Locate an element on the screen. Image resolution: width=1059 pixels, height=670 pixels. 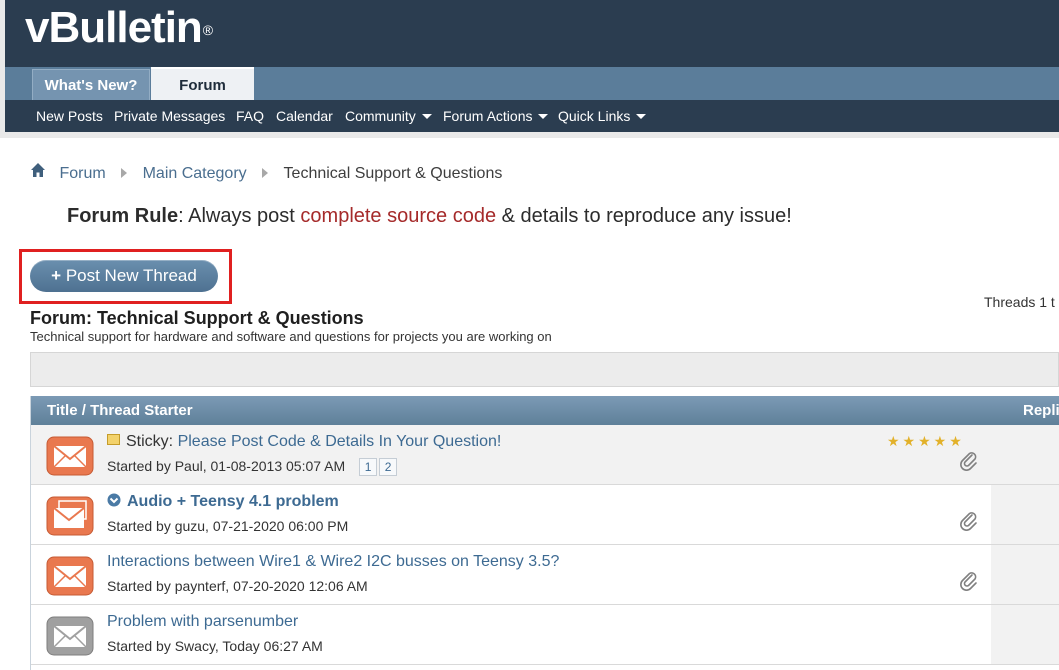
nav-quick-links-menu: Quick Links is located at coordinates (602, 116).